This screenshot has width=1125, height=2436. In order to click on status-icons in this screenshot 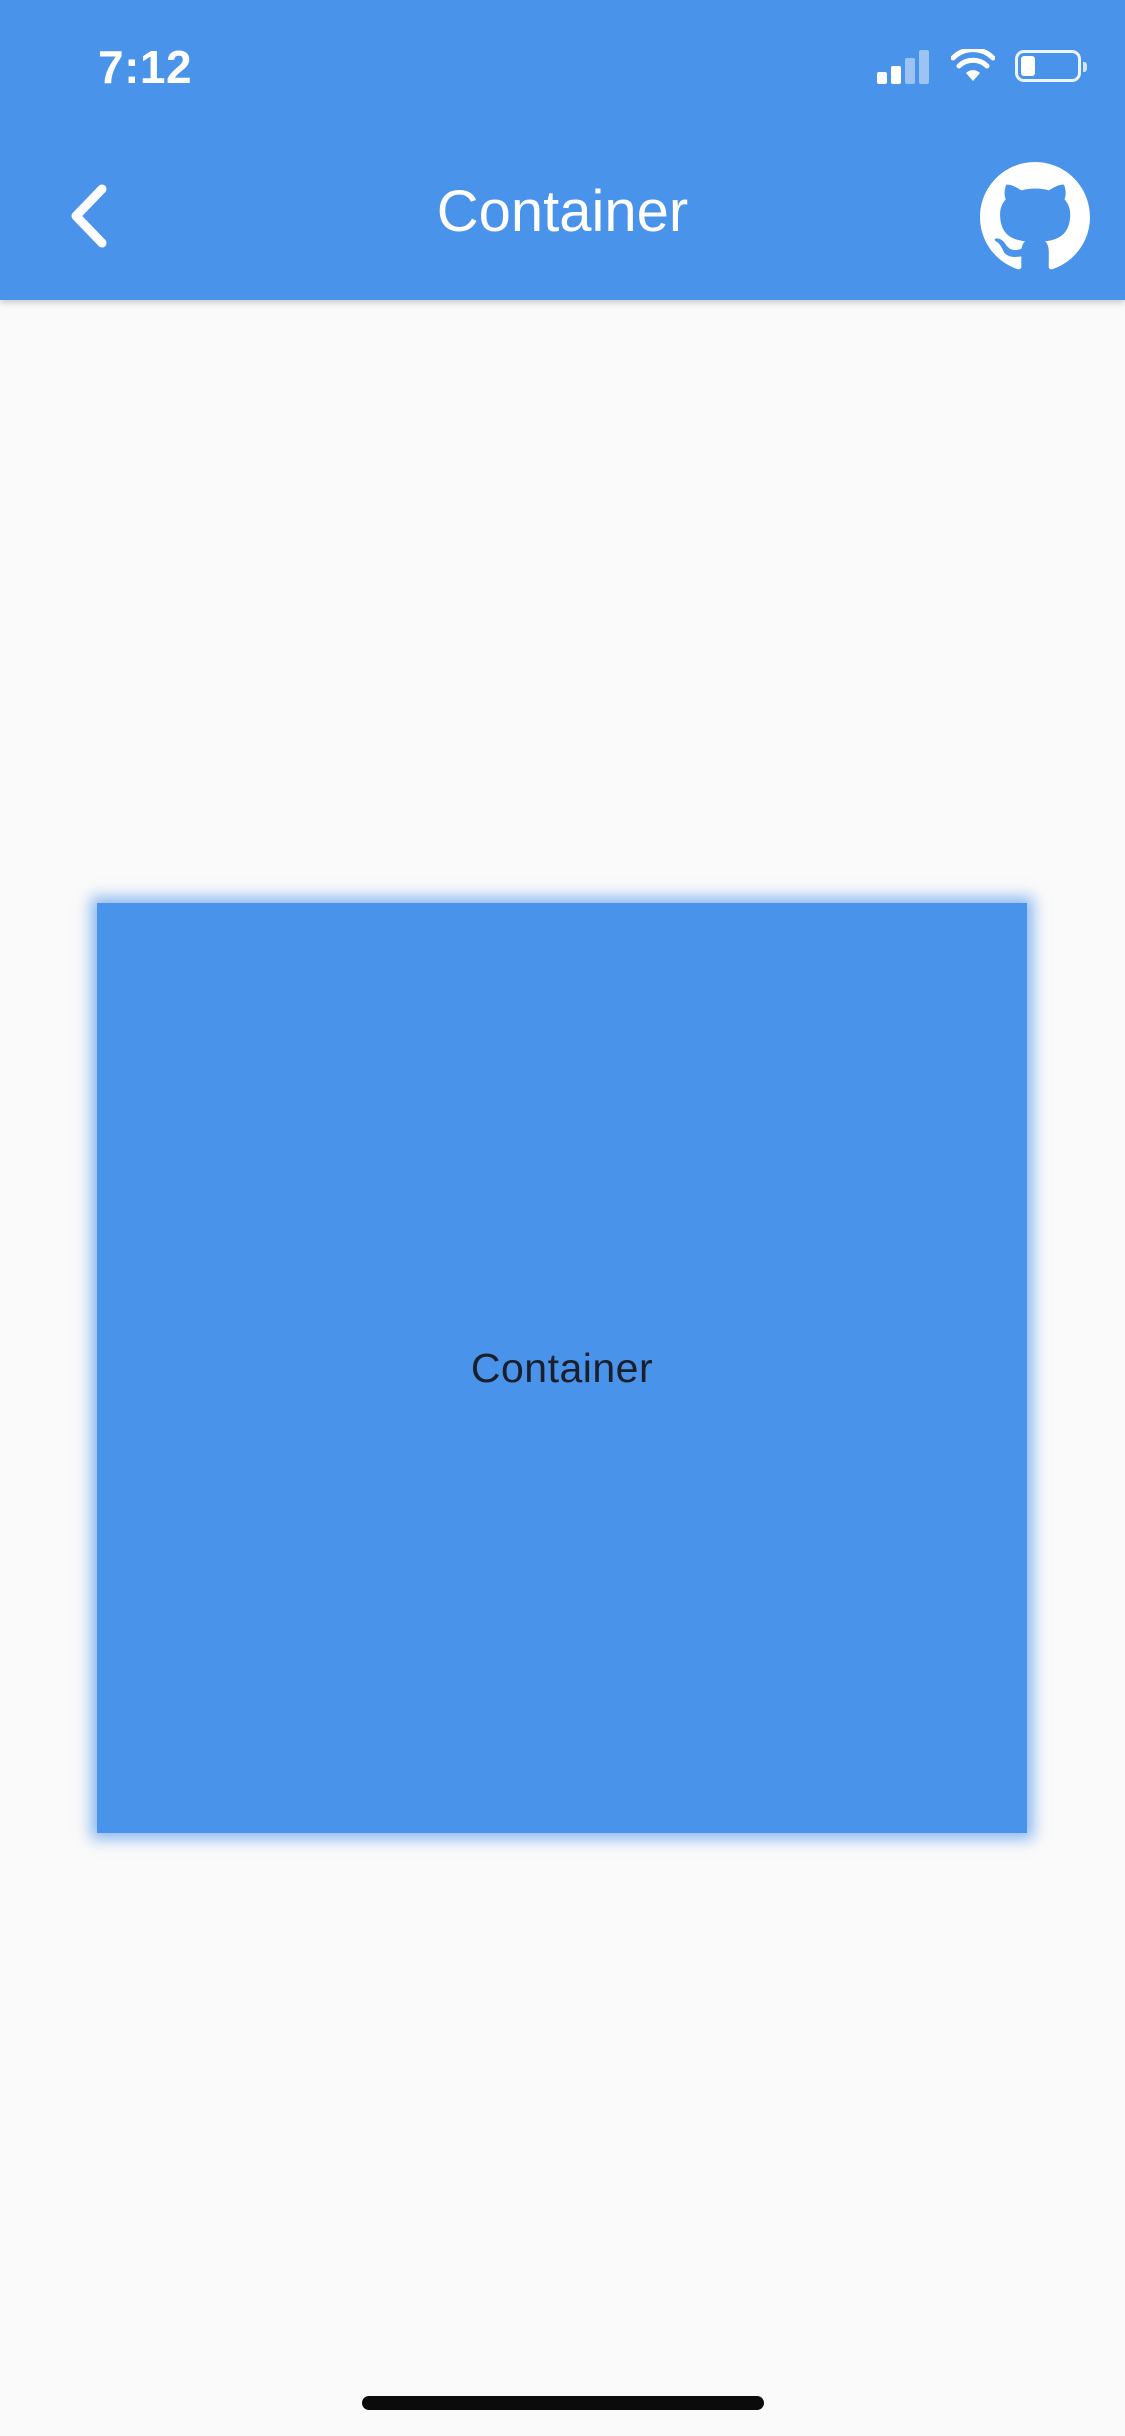, I will do `click(982, 66)`.